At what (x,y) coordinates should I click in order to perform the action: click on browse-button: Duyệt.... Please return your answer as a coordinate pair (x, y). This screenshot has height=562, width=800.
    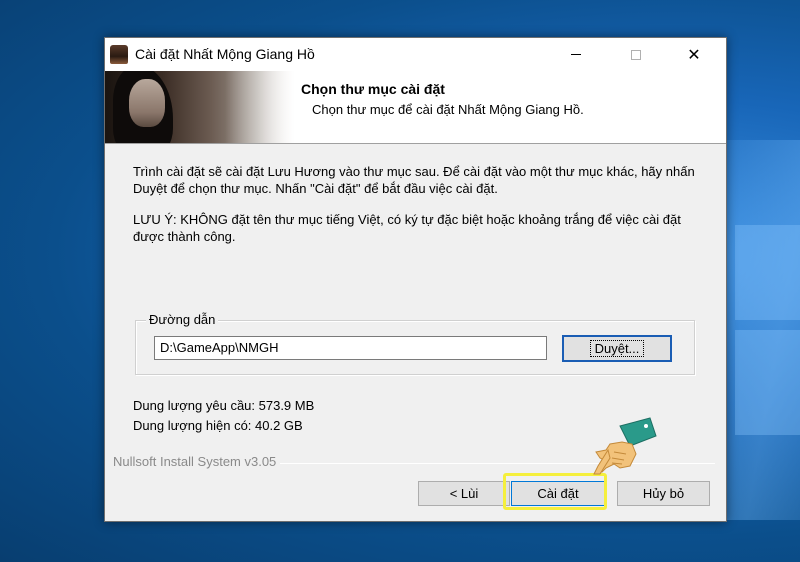
    Looking at the image, I should click on (617, 348).